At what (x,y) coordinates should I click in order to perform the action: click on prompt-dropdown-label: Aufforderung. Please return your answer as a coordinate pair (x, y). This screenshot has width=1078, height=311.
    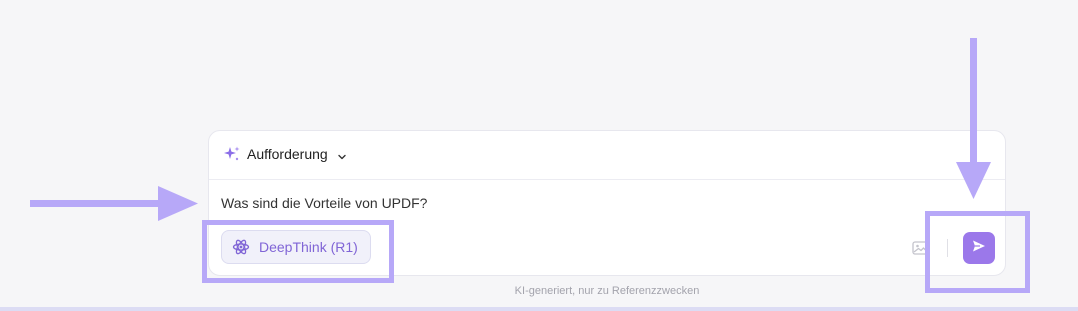
    Looking at the image, I should click on (287, 154).